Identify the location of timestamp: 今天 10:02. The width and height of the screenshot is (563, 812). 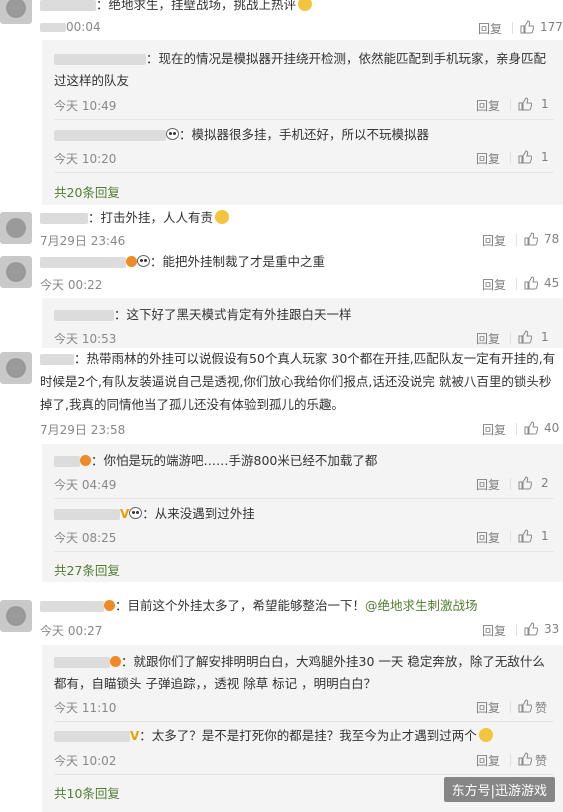
(85, 761).